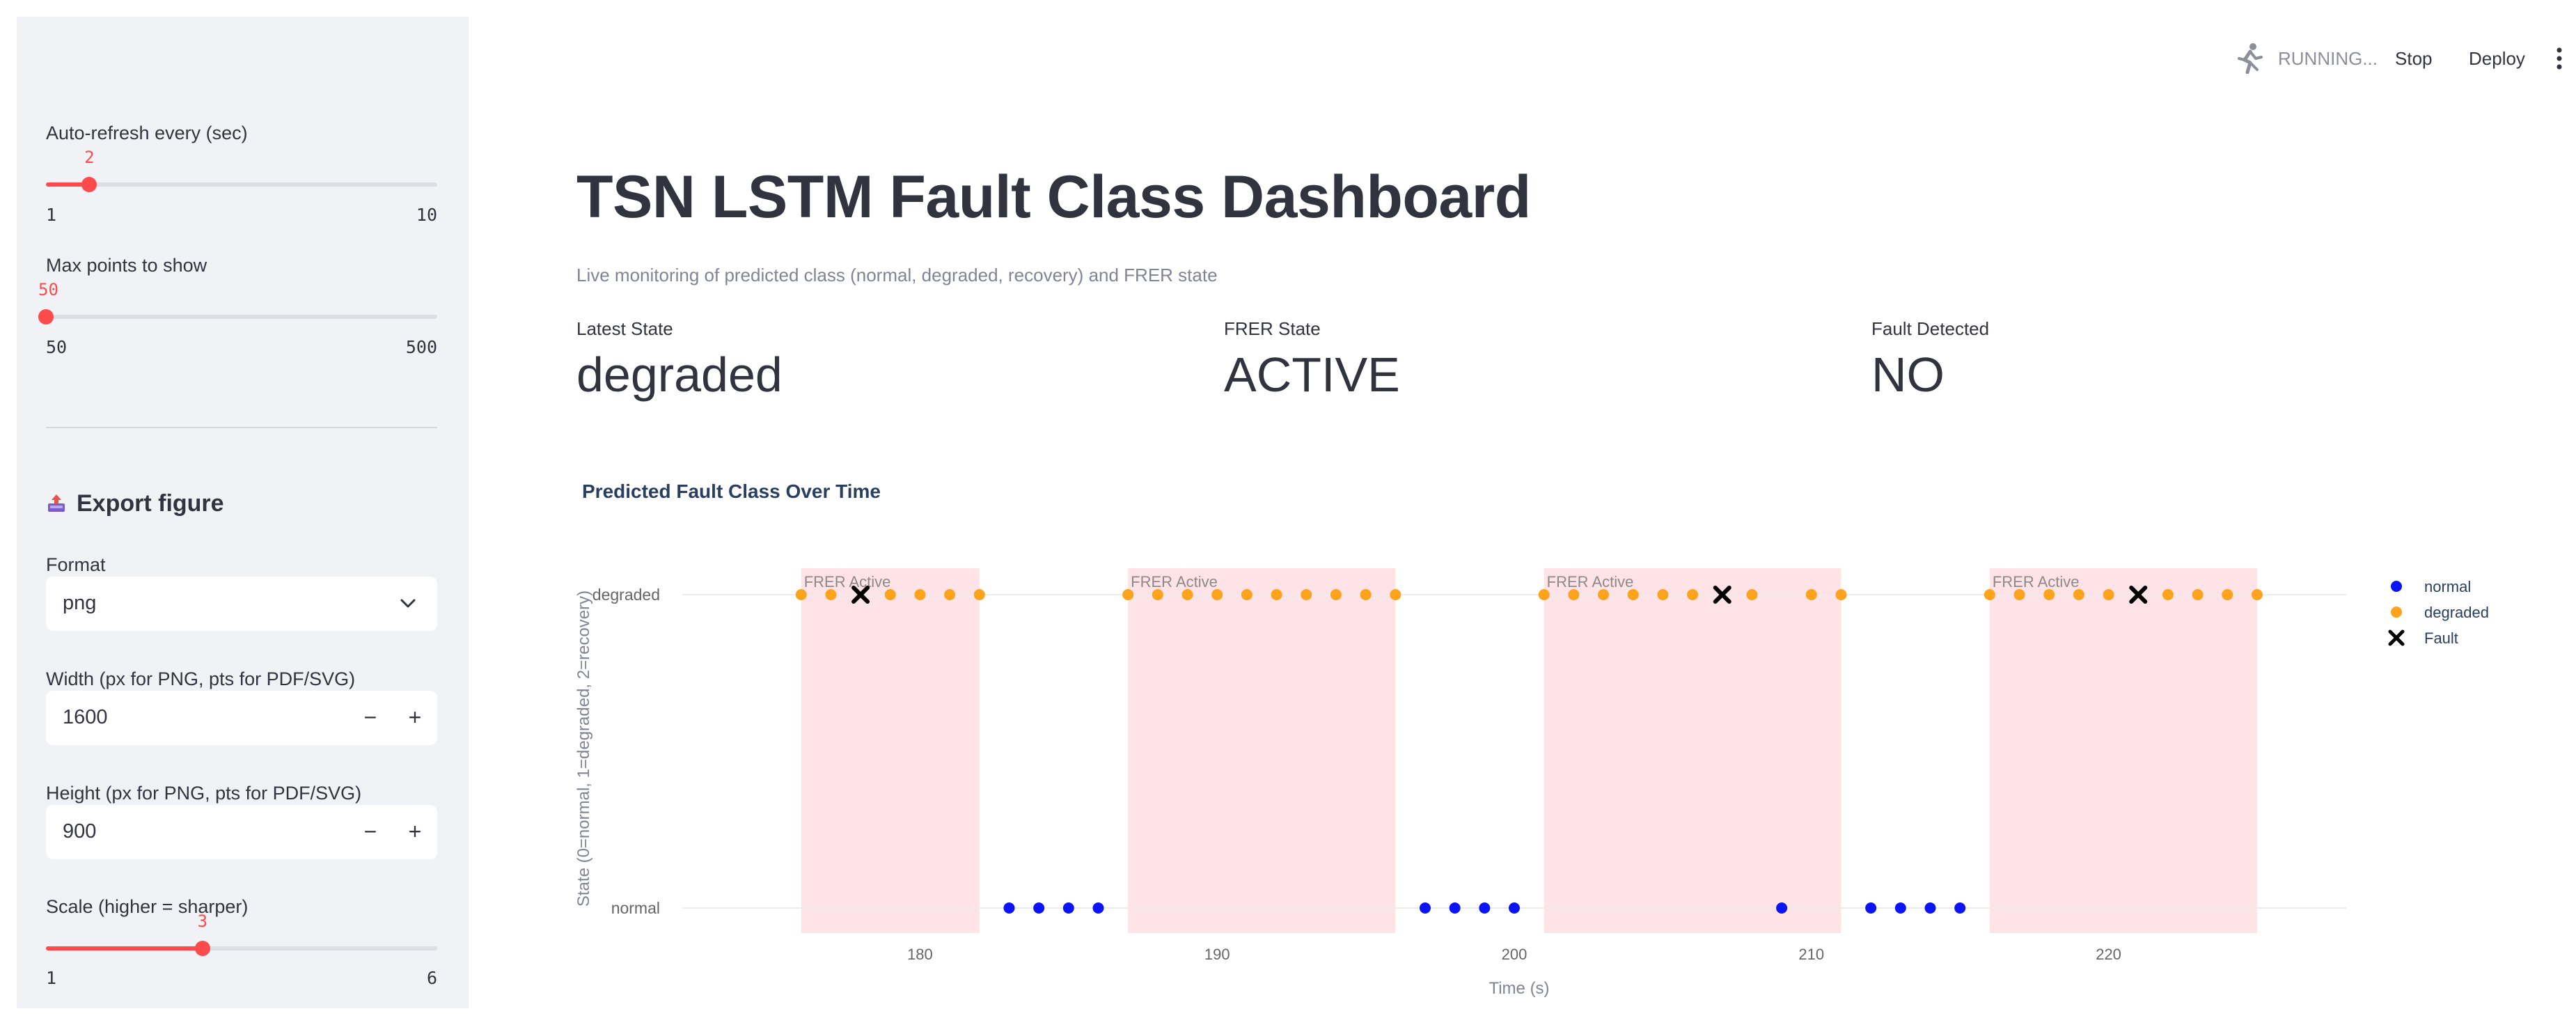 This screenshot has width=2576, height=1025. I want to click on metric-latest-state-value: degraded, so click(679, 374).